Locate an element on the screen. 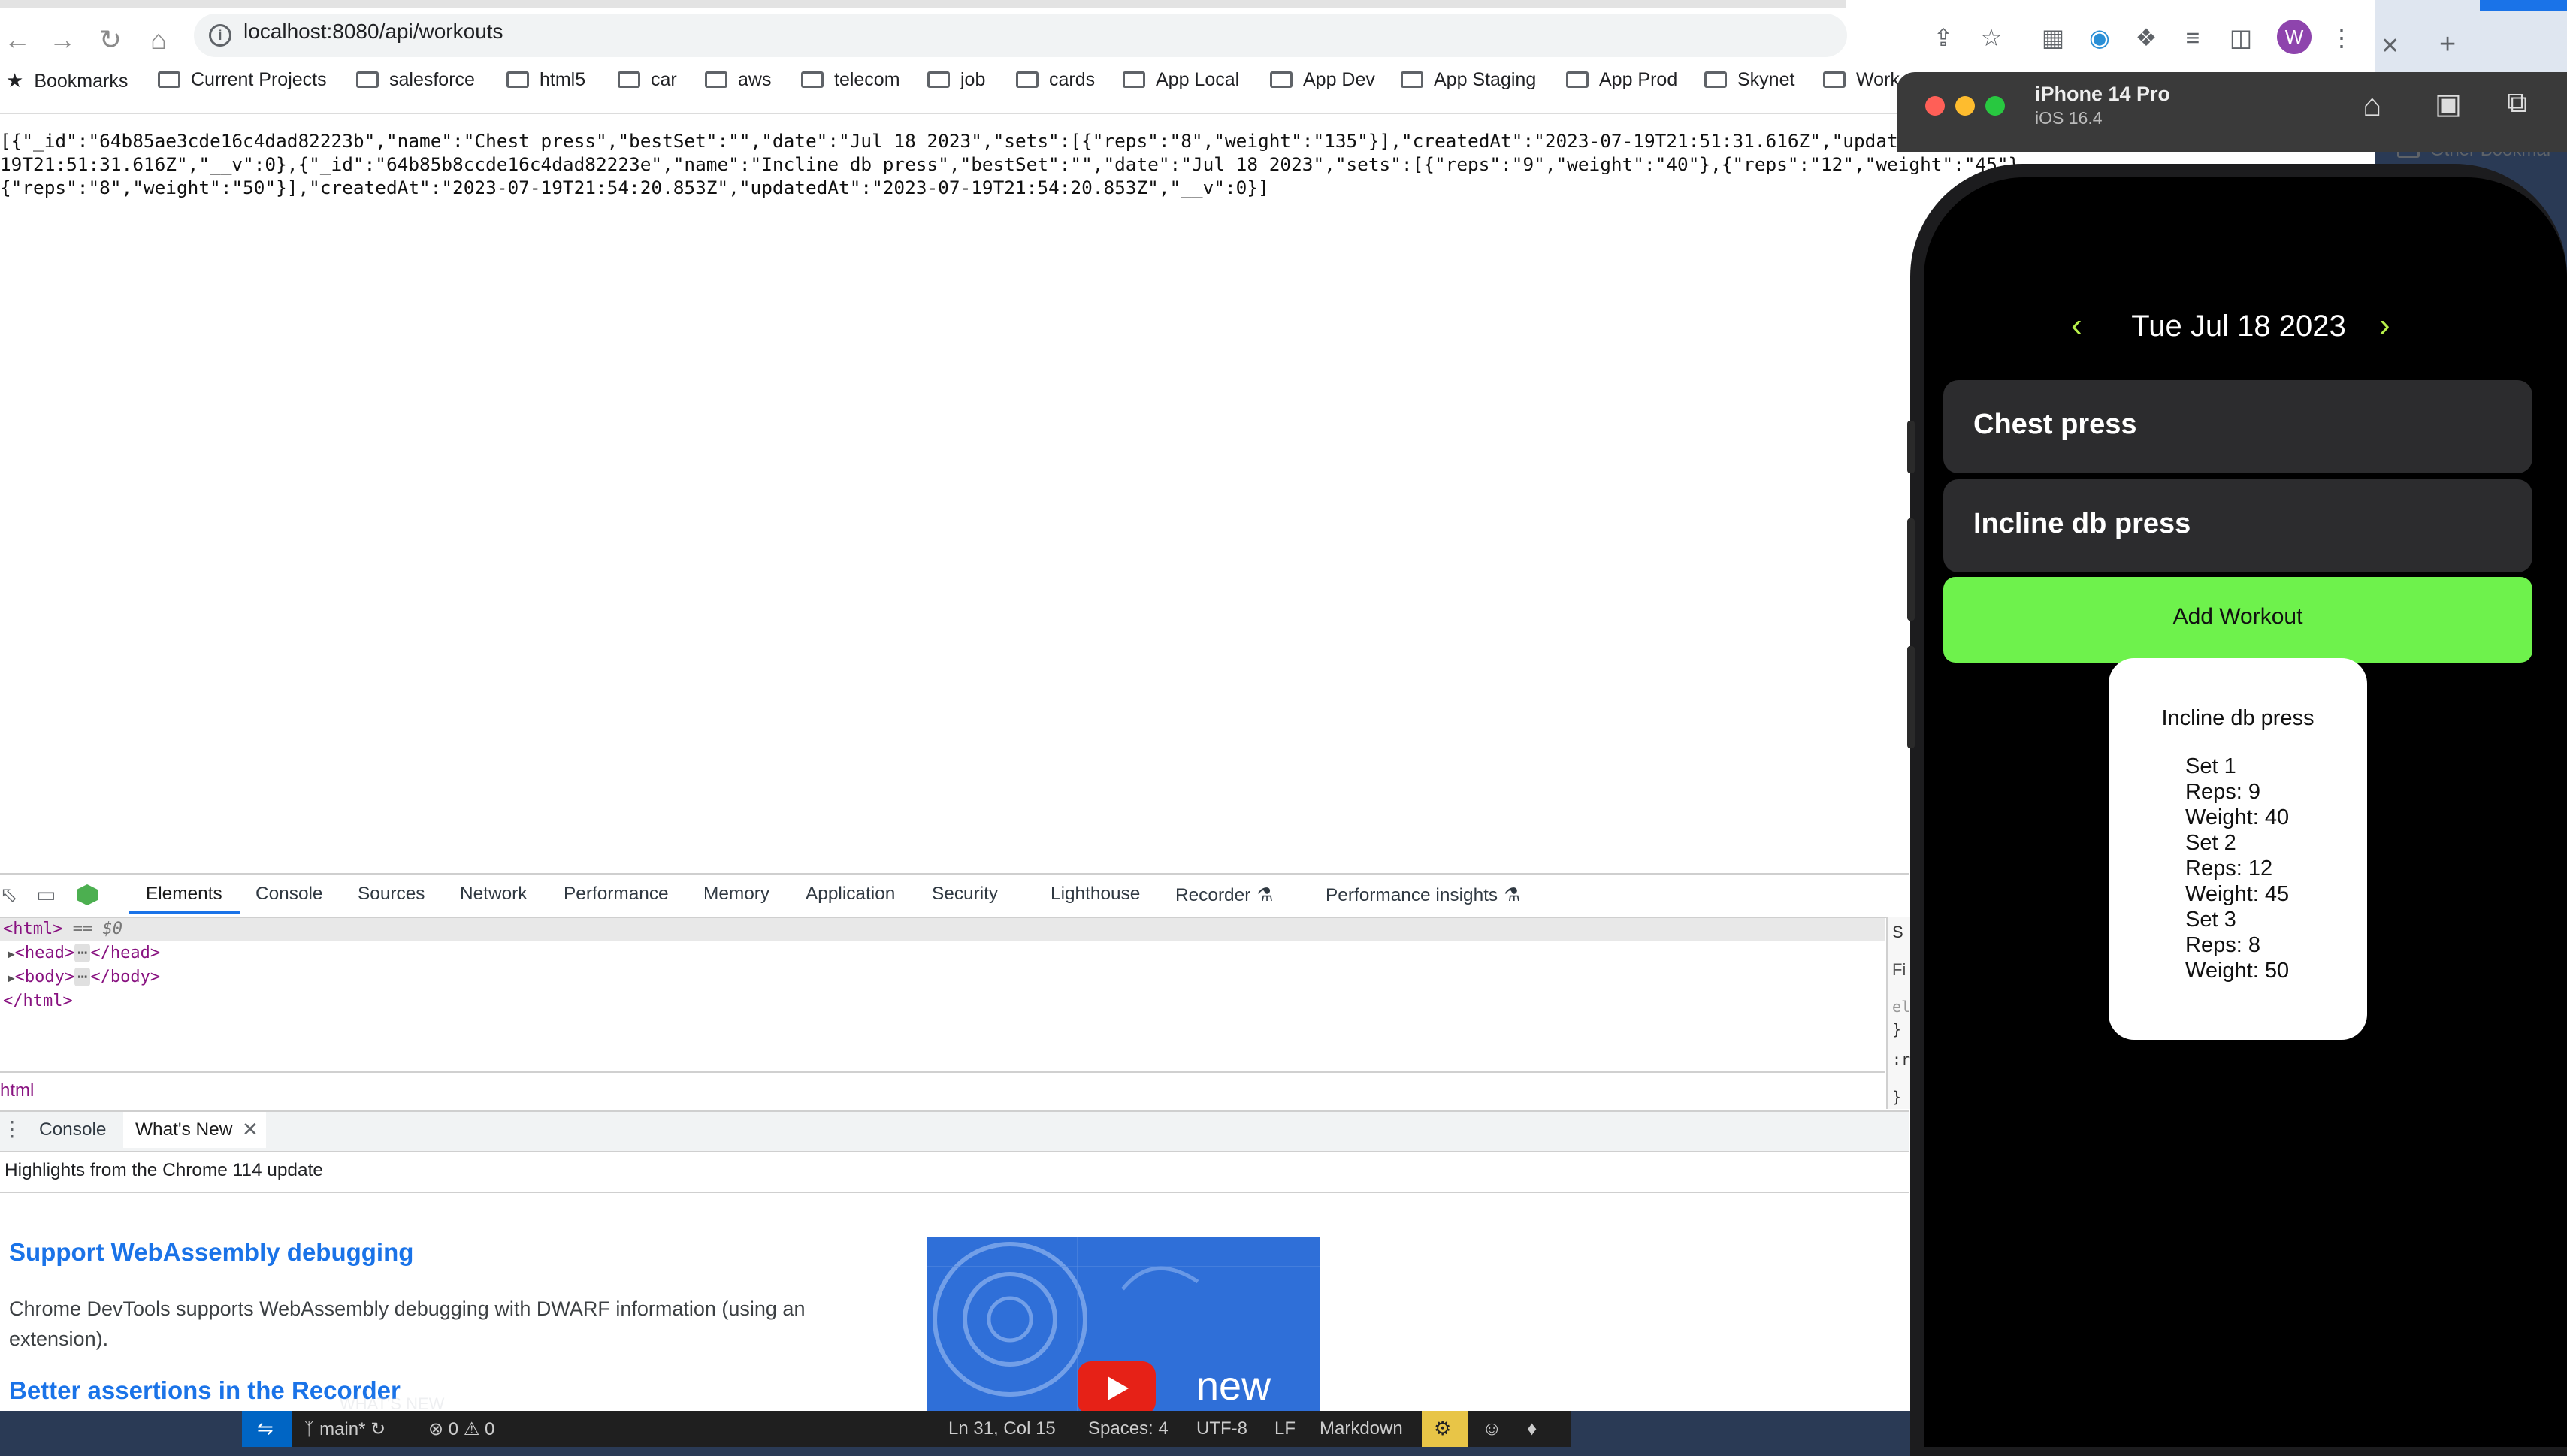 This screenshot has width=2567, height=1456. git-branch: ᛉ main* ↻ is located at coordinates (345, 1429).